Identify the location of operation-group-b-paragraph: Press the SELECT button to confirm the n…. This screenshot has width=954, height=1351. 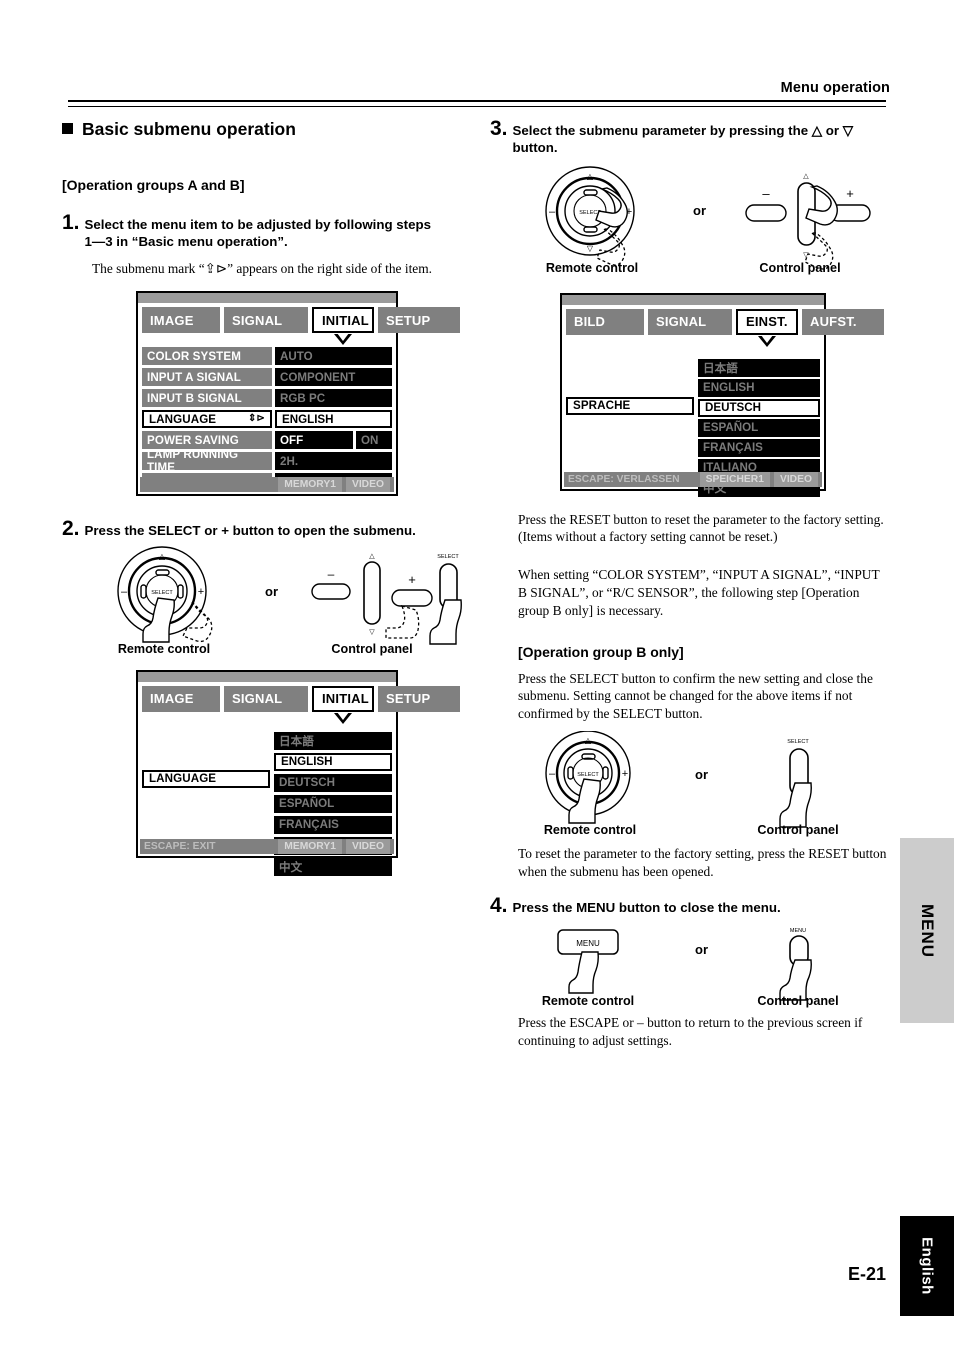
(695, 696).